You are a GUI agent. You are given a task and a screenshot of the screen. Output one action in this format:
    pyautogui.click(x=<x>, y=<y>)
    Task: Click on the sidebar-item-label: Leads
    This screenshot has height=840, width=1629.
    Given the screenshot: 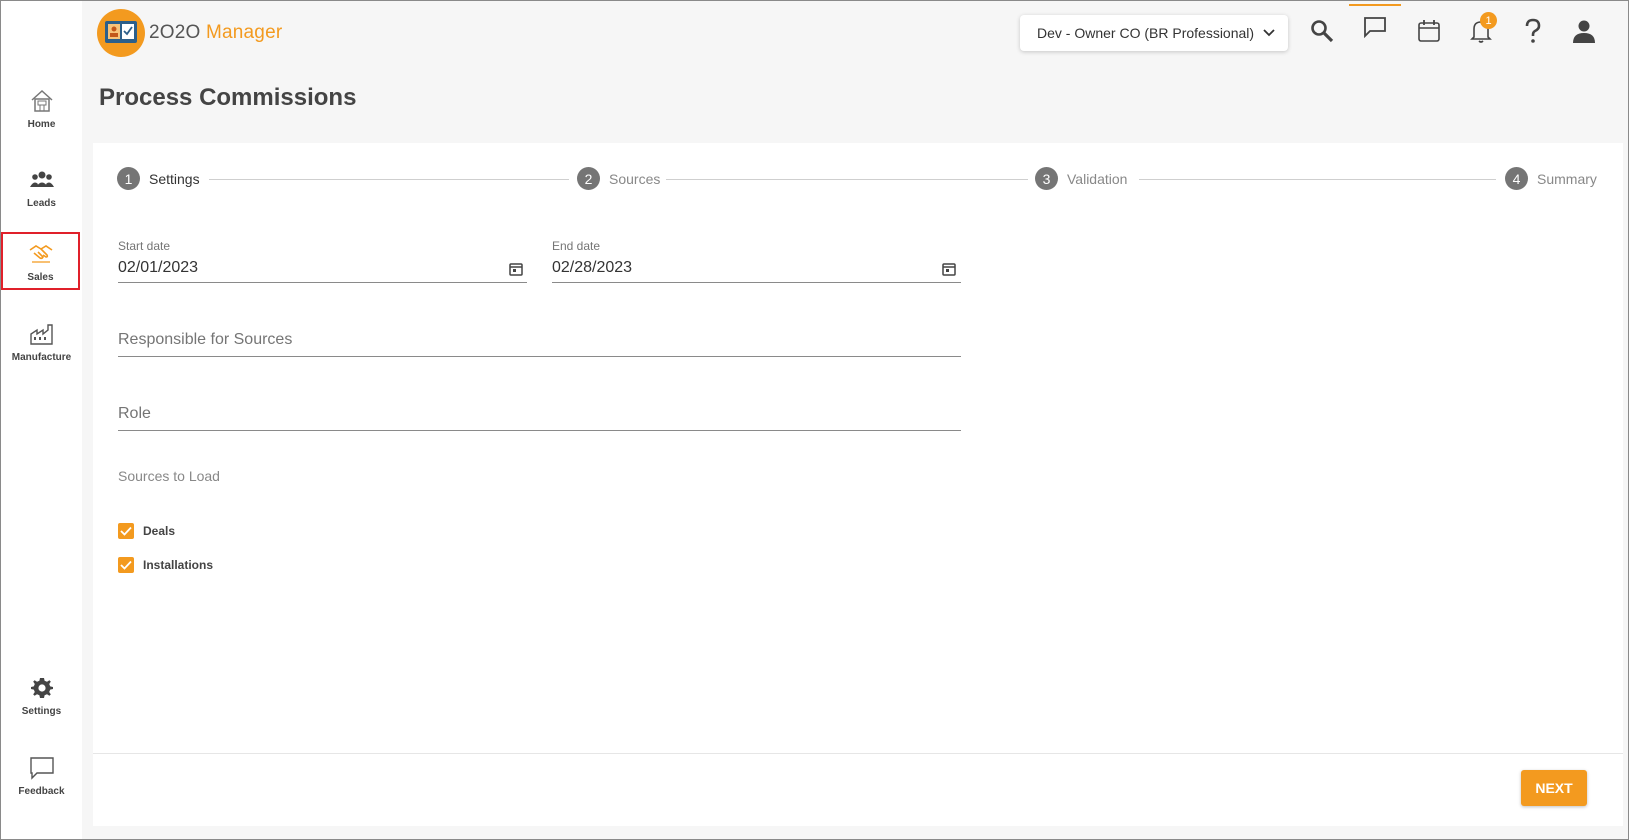 What is the action you would take?
    pyautogui.click(x=41, y=203)
    